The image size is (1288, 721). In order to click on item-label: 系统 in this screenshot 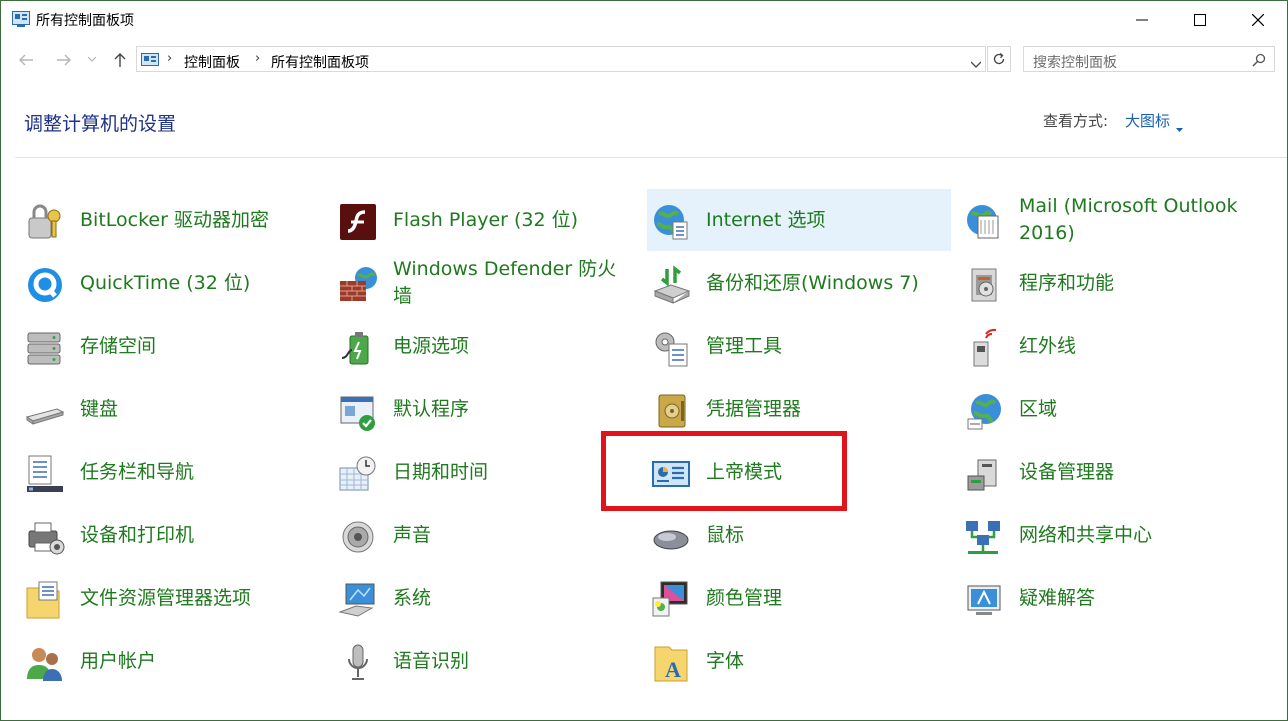, I will do `click(412, 597)`.